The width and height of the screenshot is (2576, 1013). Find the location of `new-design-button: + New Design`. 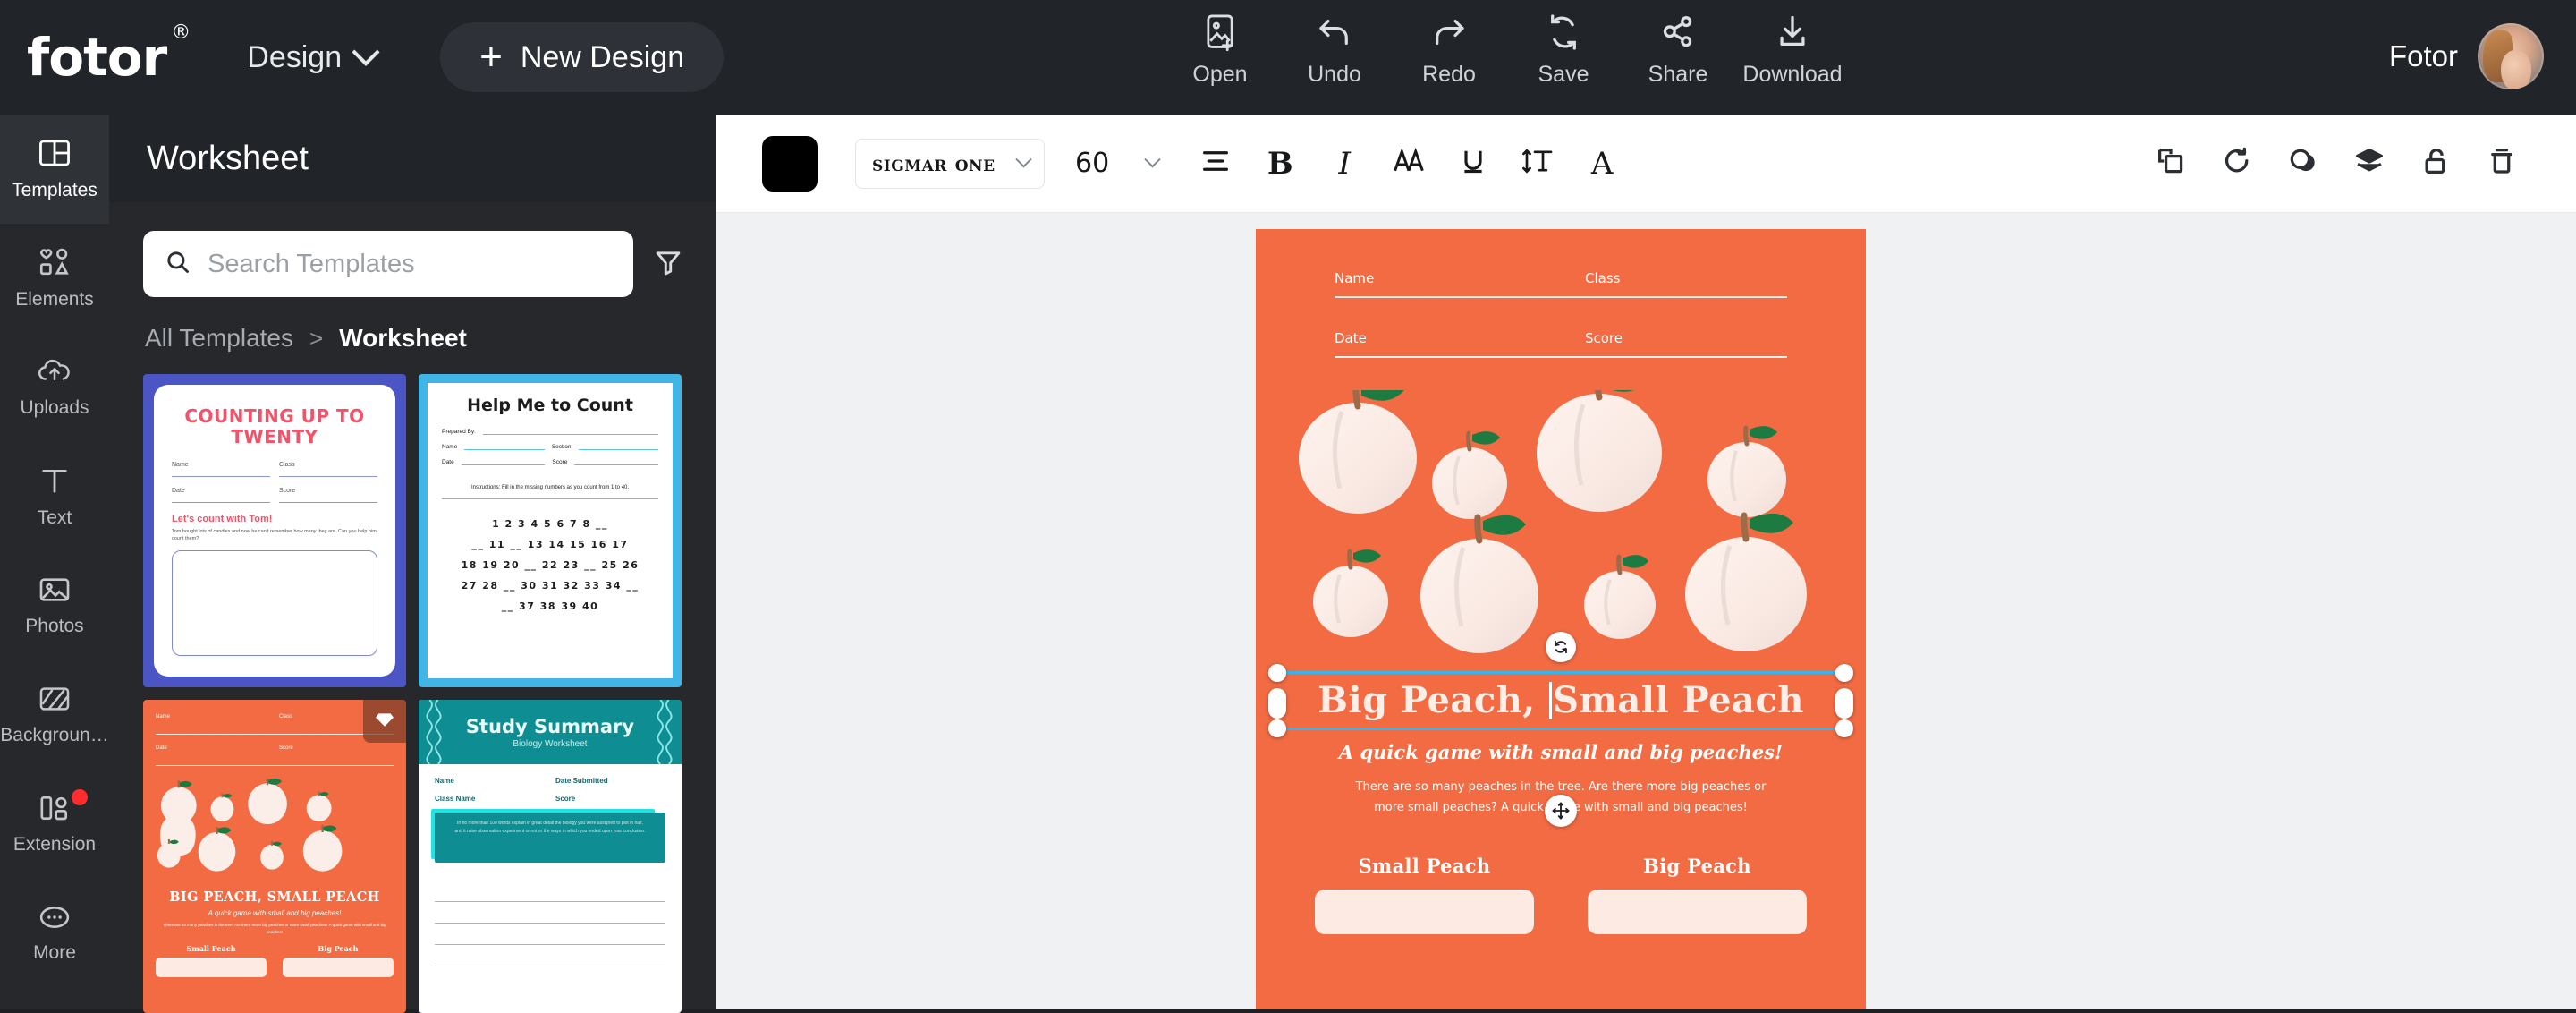

new-design-button: + New Design is located at coordinates (582, 57).